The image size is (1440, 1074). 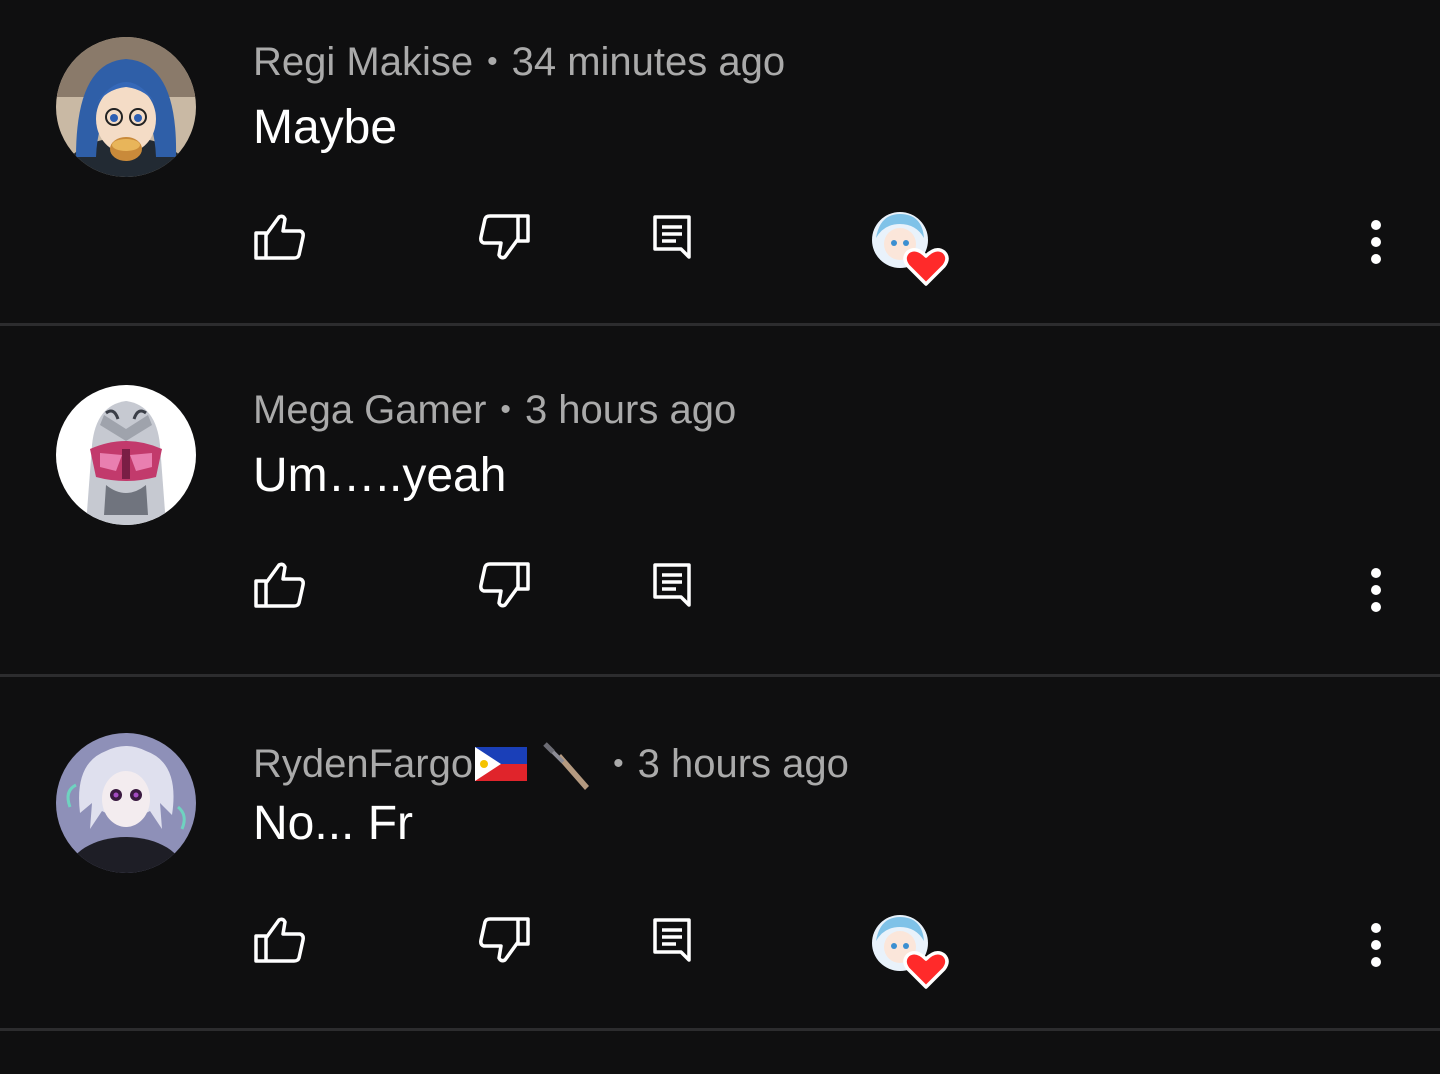 I want to click on rider-helmet-avatar, so click(x=126, y=455).